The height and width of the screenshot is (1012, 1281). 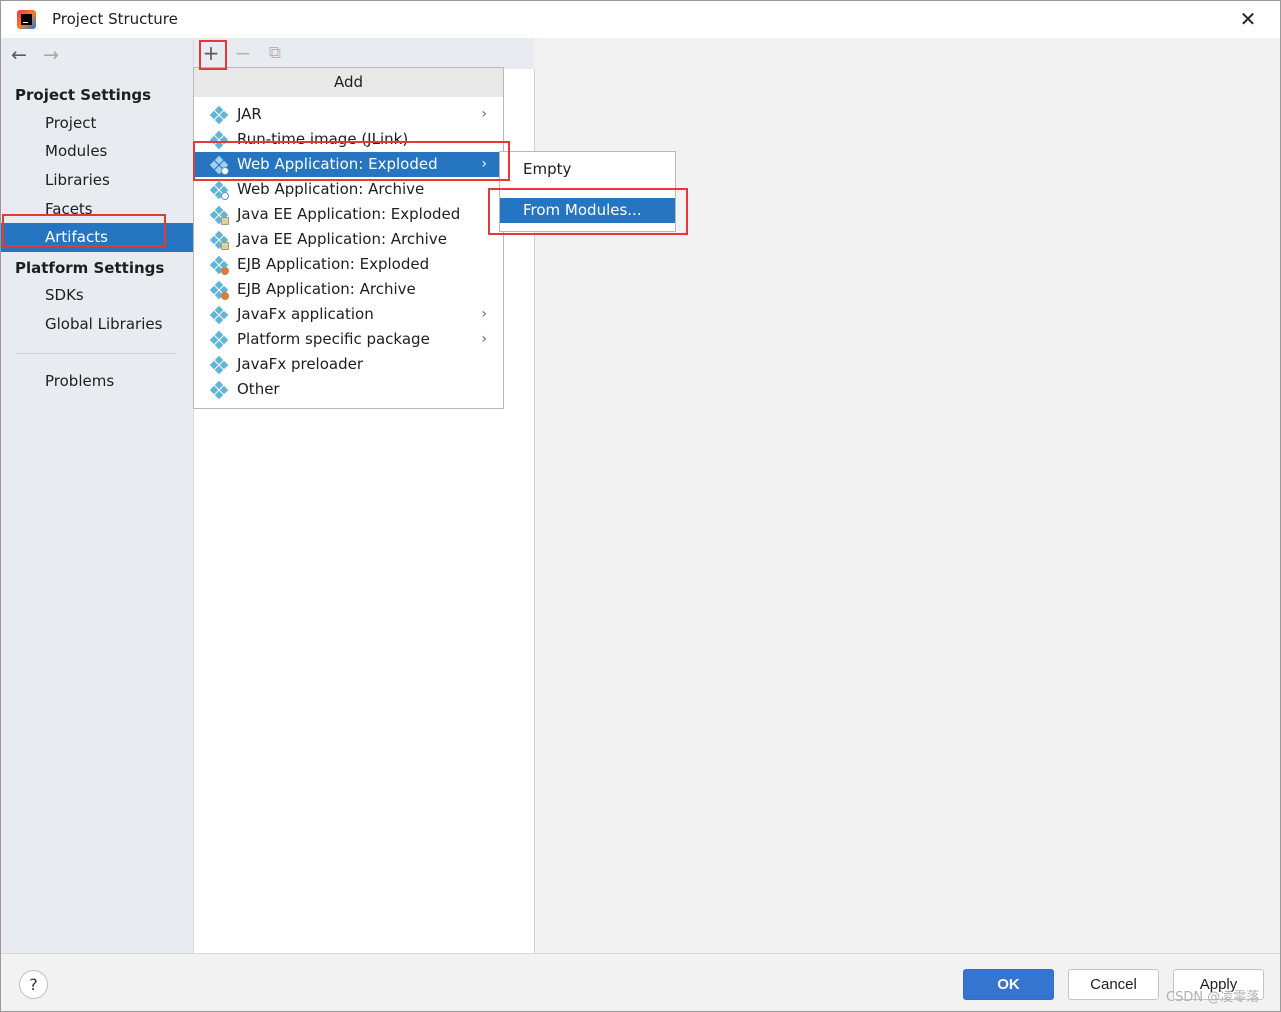 What do you see at coordinates (51, 55) in the screenshot?
I see `forward-arrow-icon: →` at bounding box center [51, 55].